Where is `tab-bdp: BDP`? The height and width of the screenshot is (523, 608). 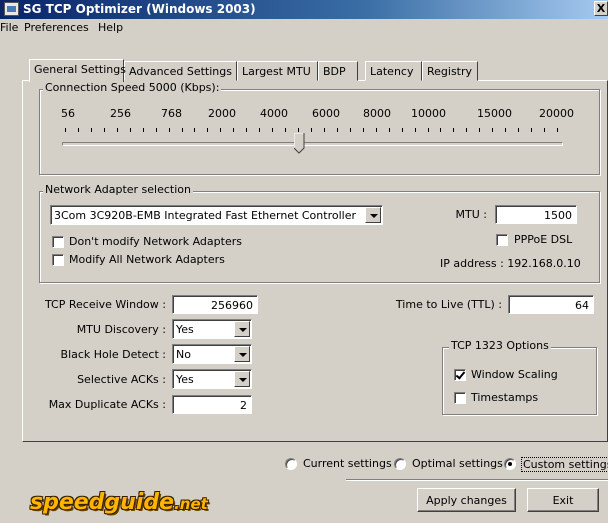 tab-bdp: BDP is located at coordinates (338, 71).